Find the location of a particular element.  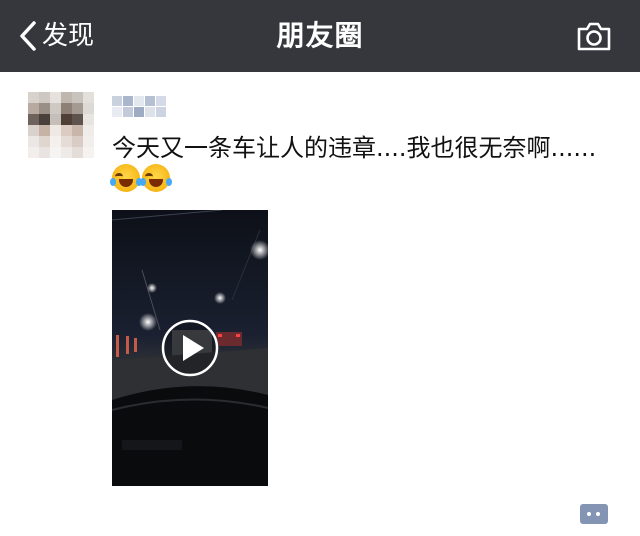

comment-dots-icon is located at coordinates (594, 514).